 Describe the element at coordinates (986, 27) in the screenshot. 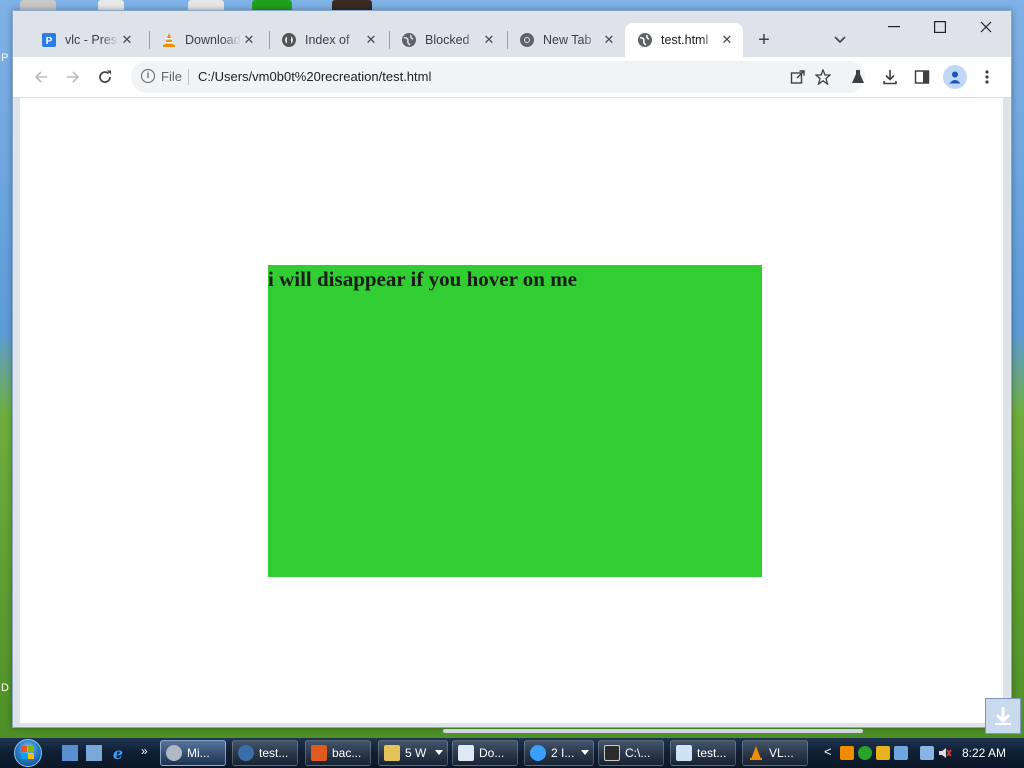

I see `close-window-button` at that location.